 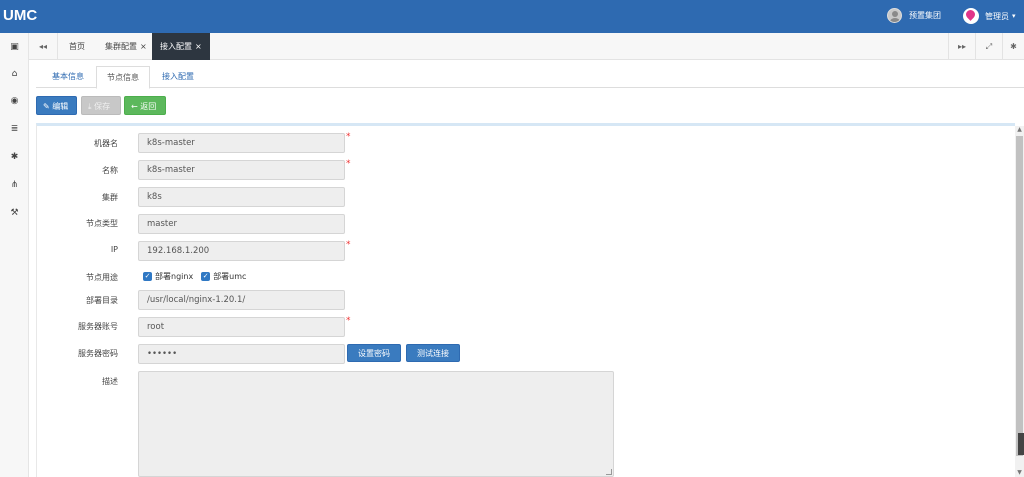 What do you see at coordinates (110, 197) in the screenshot?
I see `cluster-label: 集群` at bounding box center [110, 197].